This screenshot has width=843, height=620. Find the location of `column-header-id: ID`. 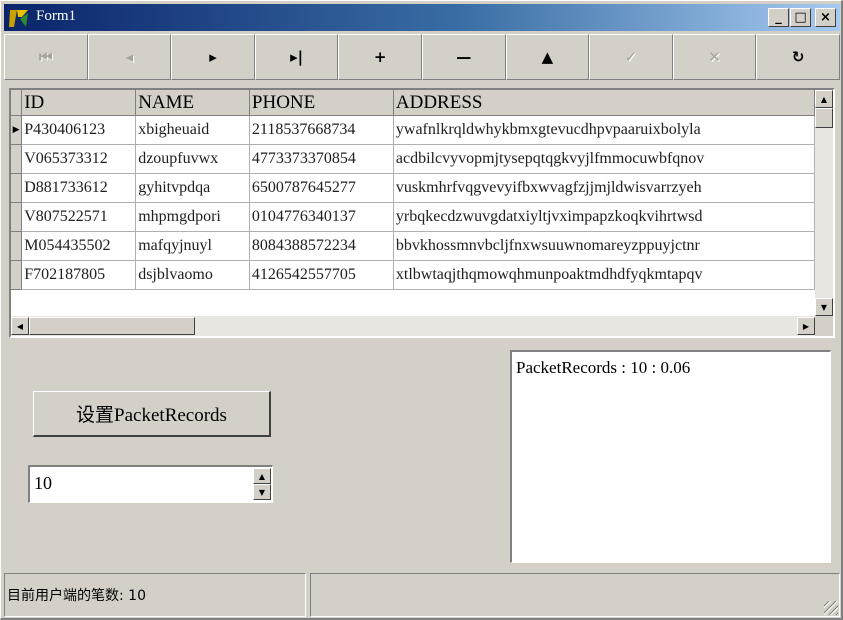

column-header-id: ID is located at coordinates (79, 103).